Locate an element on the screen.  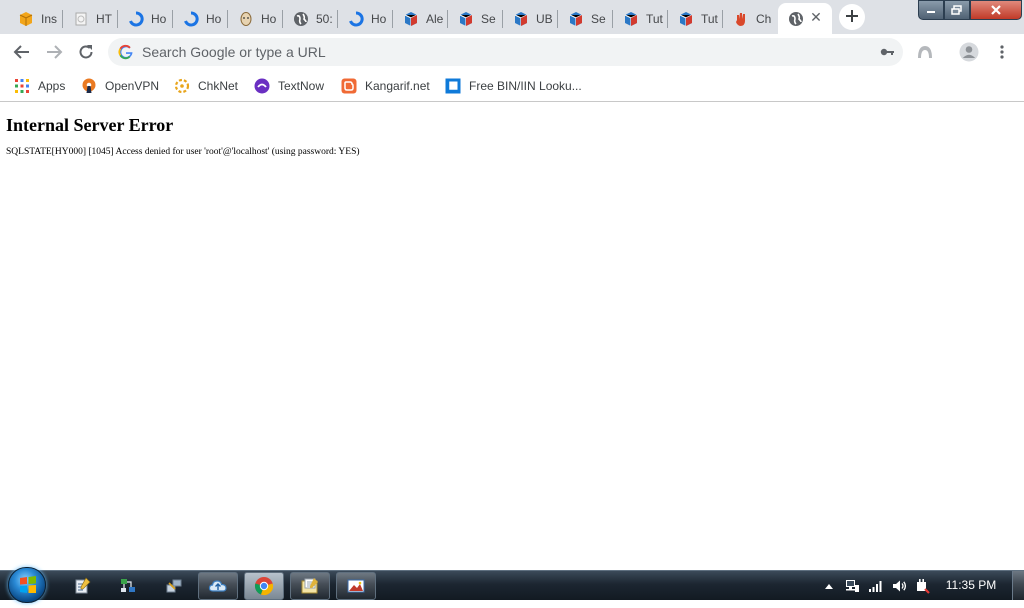
tray-signal is located at coordinates (876, 586).